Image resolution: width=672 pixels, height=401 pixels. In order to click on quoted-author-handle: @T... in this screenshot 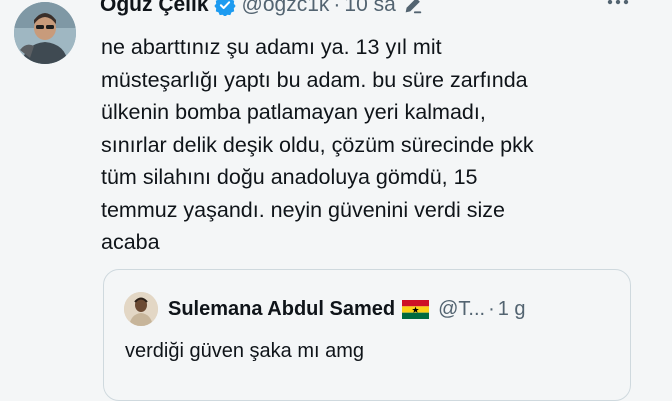, I will do `click(461, 309)`.